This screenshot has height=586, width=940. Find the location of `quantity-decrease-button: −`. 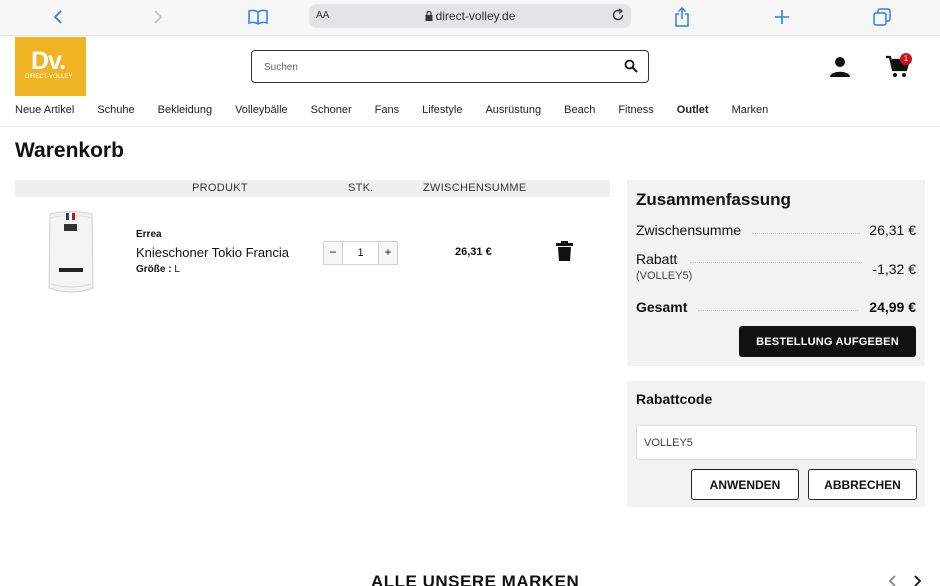

quantity-decrease-button: − is located at coordinates (333, 253).